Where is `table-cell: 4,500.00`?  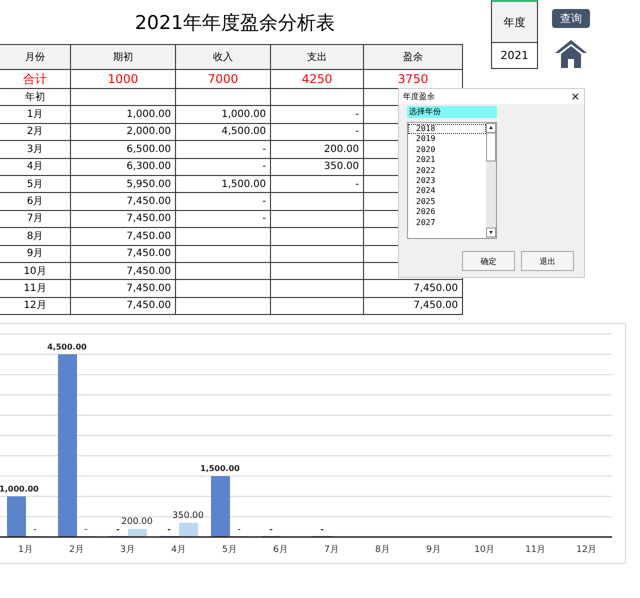
table-cell: 4,500.00 is located at coordinates (243, 132).